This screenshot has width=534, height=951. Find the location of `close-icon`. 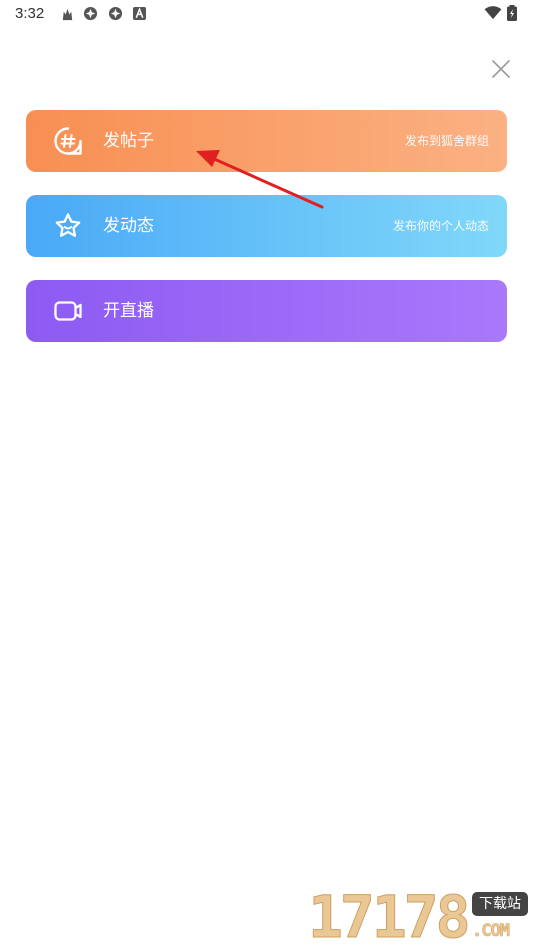

close-icon is located at coordinates (501, 69).